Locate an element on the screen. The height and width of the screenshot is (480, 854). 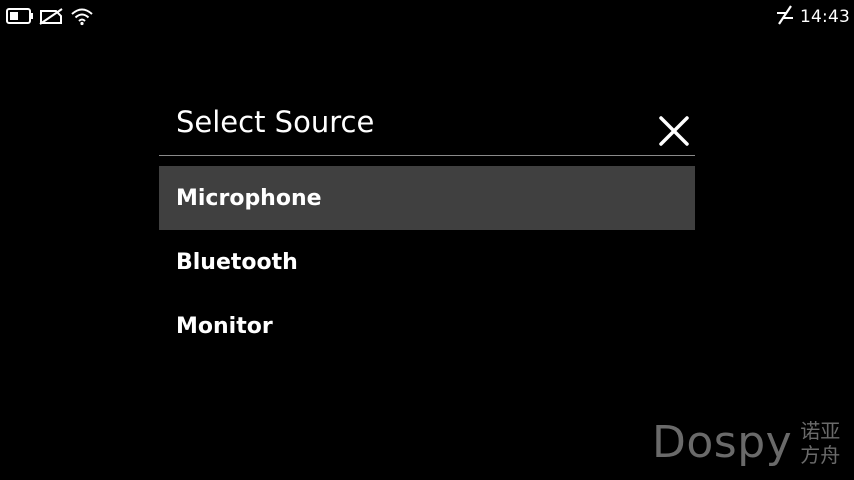
title-divider is located at coordinates (427, 155).